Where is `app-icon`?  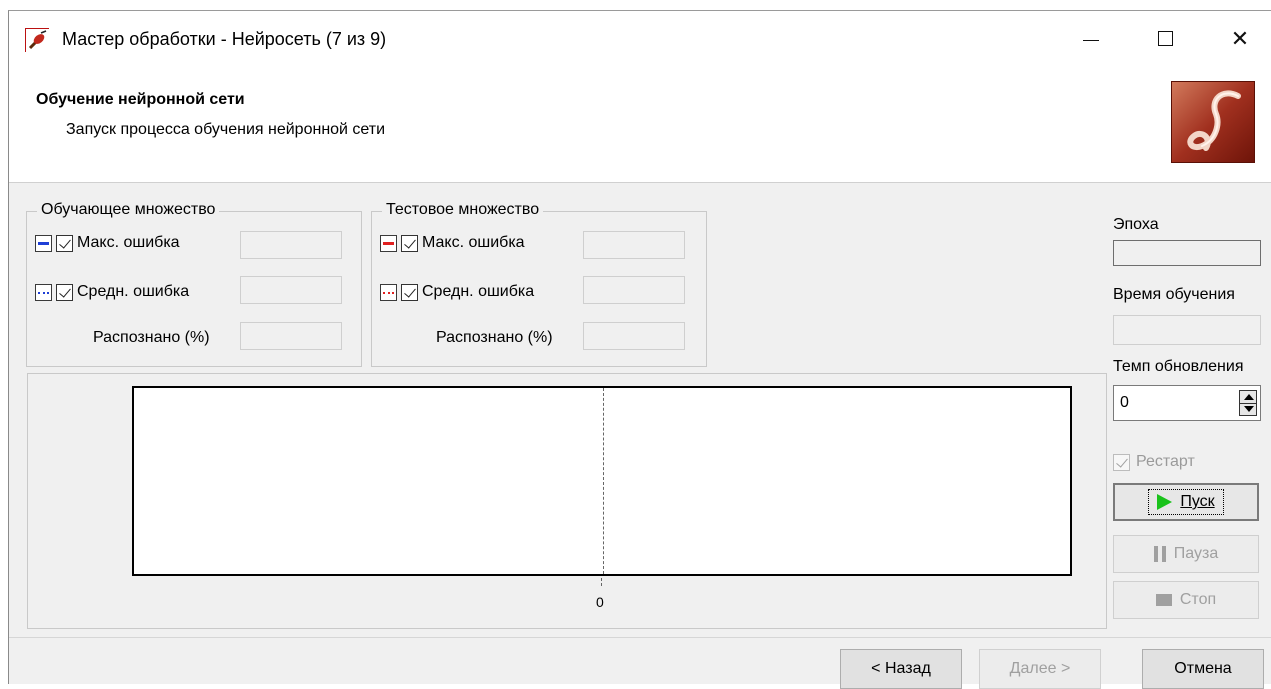
app-icon is located at coordinates (37, 40).